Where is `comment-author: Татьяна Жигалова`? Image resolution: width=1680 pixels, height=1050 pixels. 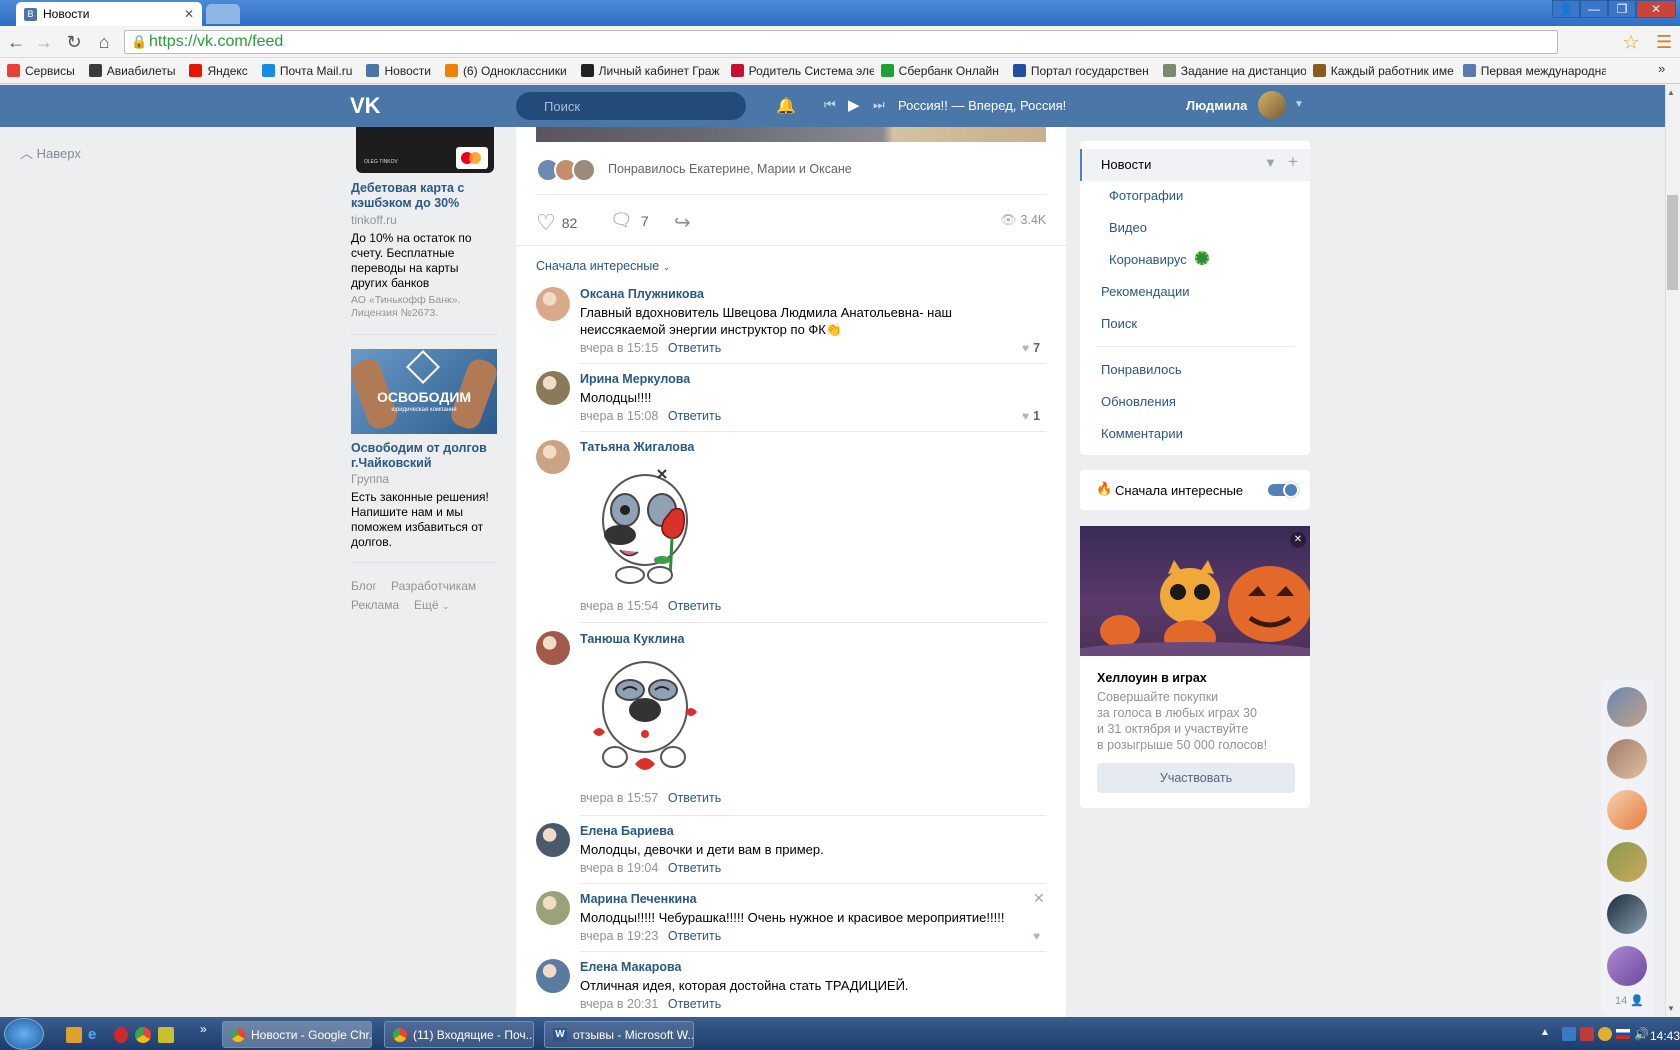
comment-author: Татьяна Жигалова is located at coordinates (637, 447).